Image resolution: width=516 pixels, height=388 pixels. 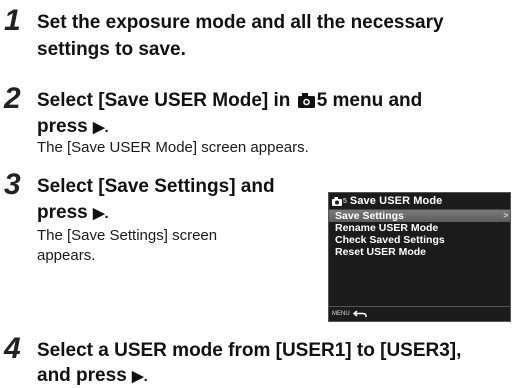 I want to click on menu-item-rename-user-mode: Rename USER Mode, so click(x=420, y=228).